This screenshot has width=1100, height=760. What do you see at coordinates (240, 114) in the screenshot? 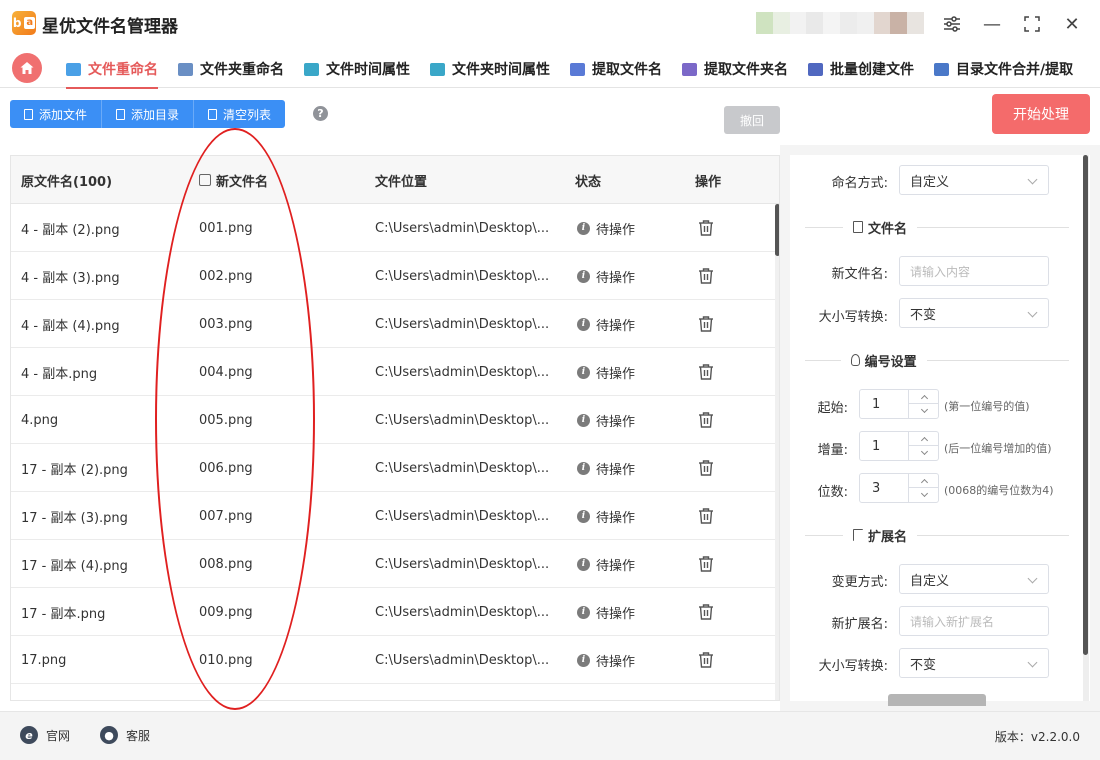
I see `clear-list-button: 清空列表` at bounding box center [240, 114].